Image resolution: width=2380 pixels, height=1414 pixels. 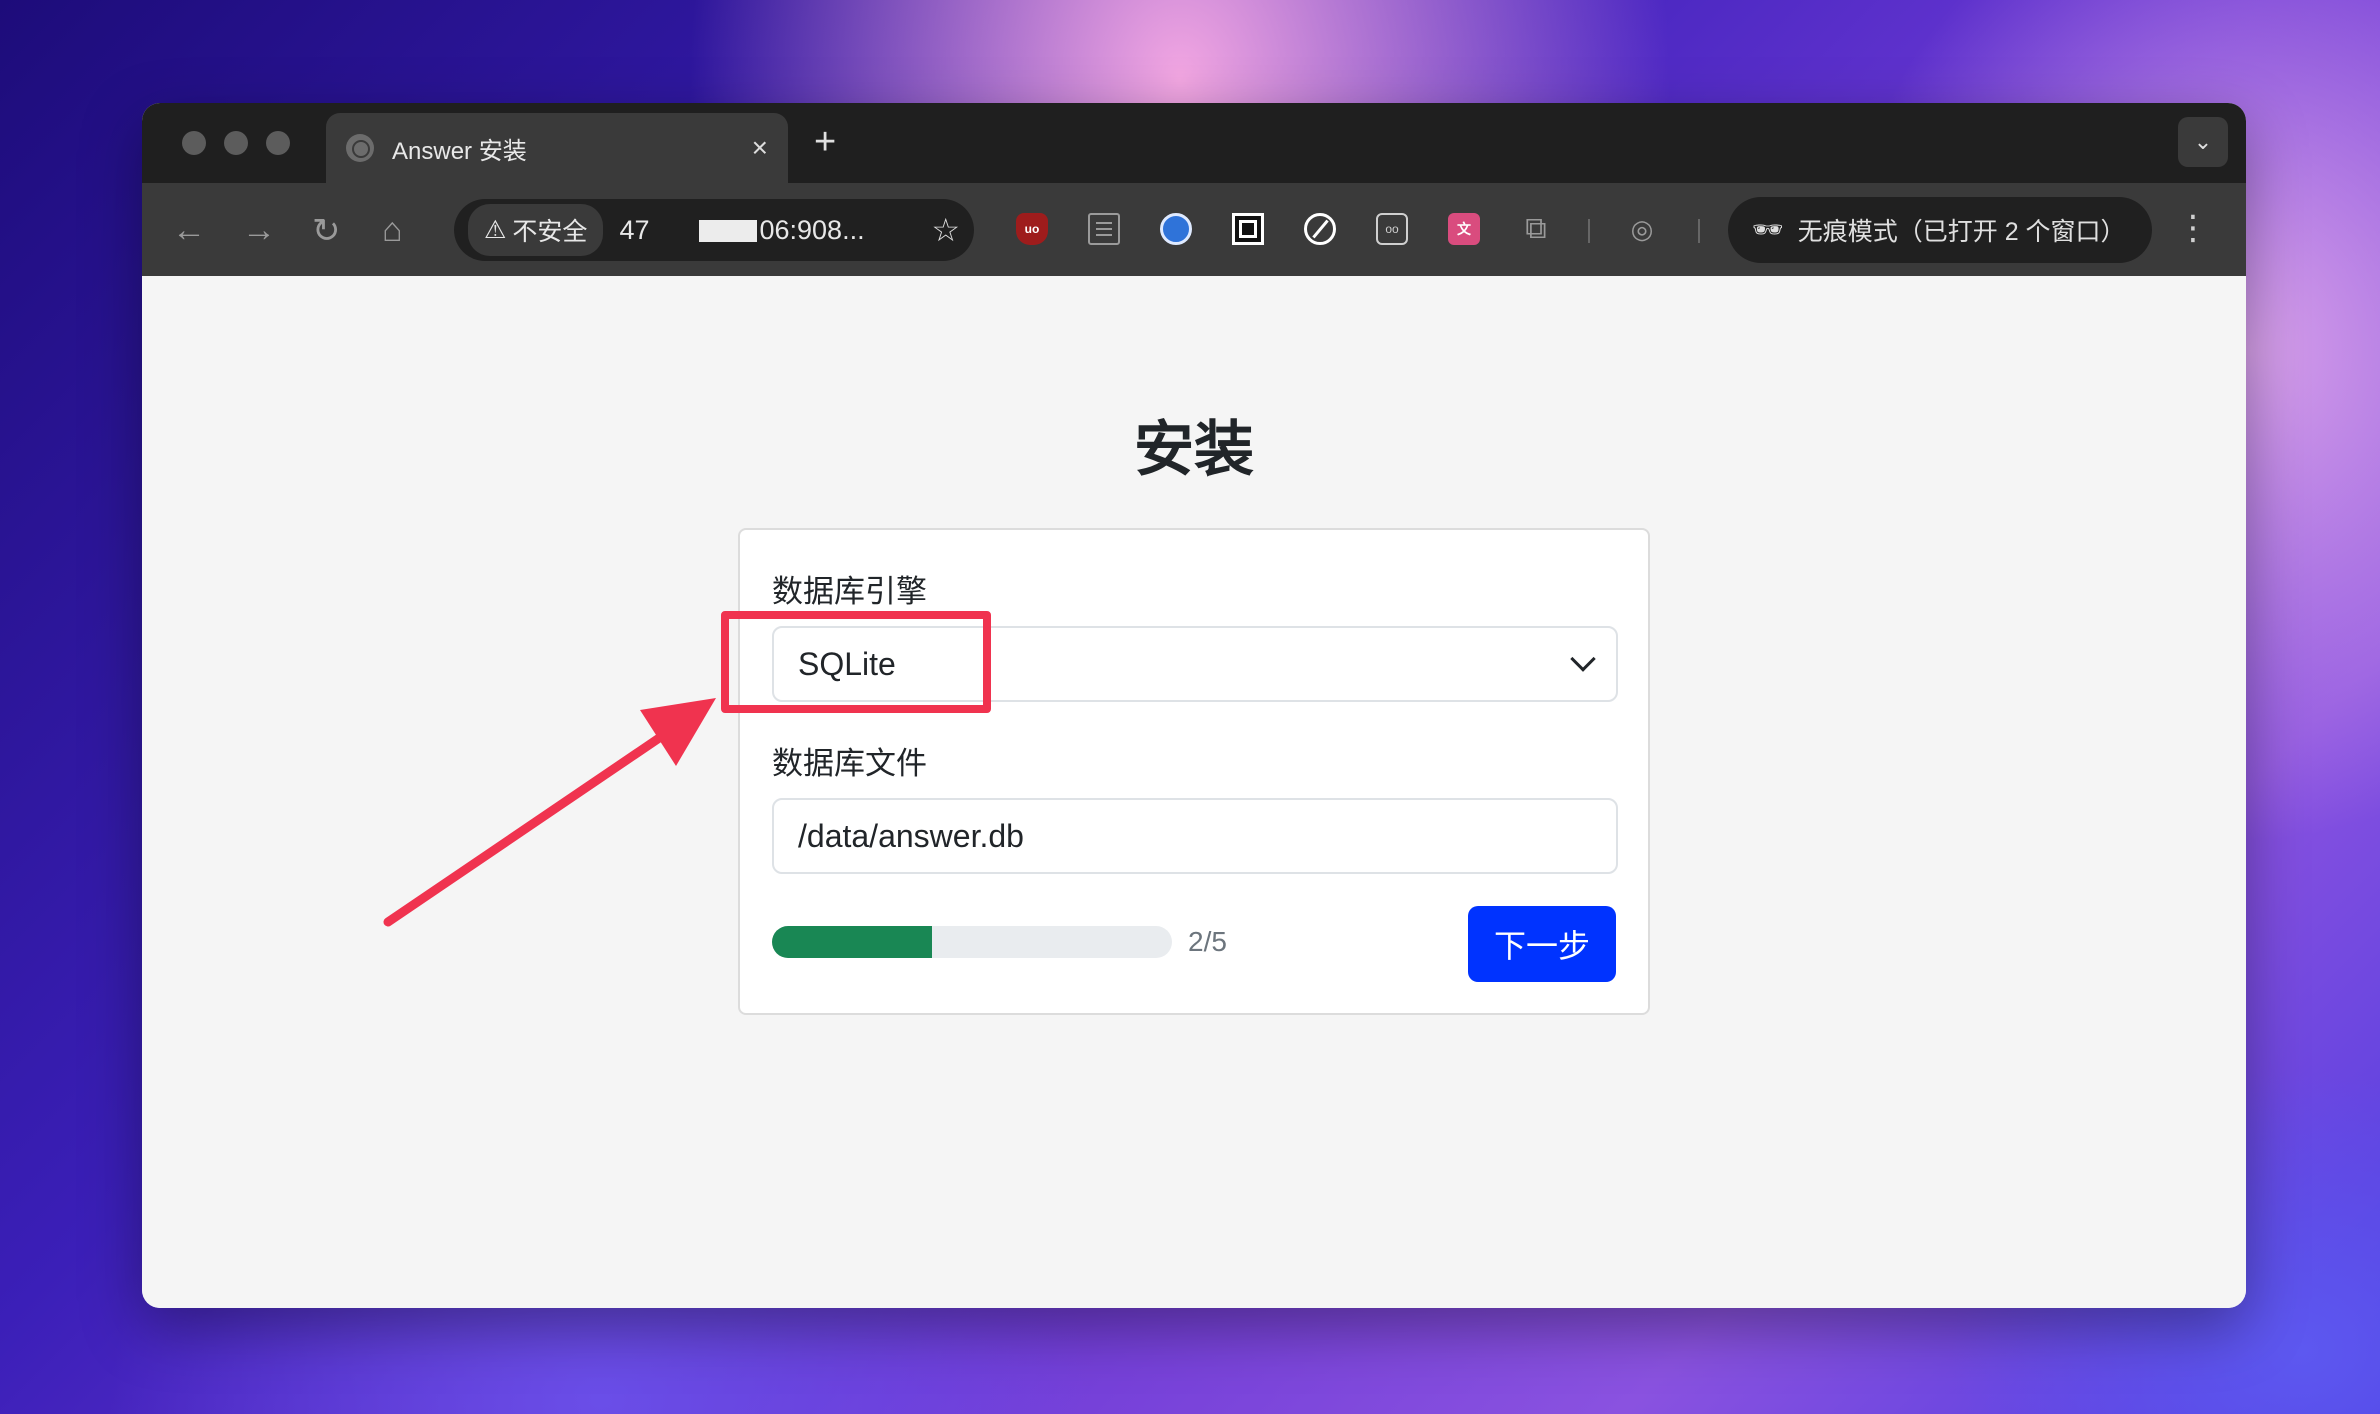 I want to click on browser-titlebar: Answer 安装 × + ⌄, so click(x=1194, y=143).